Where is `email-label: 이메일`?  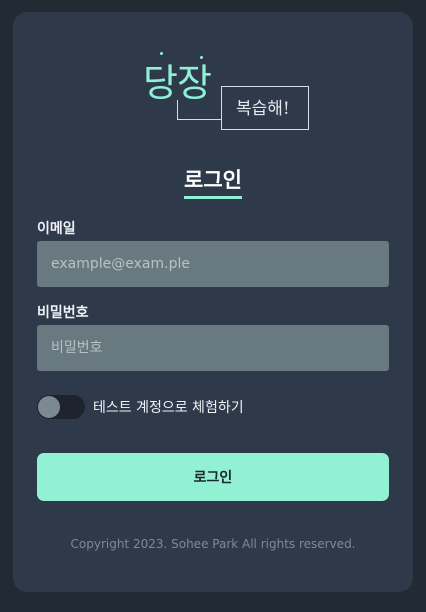 email-label: 이메일 is located at coordinates (56, 229).